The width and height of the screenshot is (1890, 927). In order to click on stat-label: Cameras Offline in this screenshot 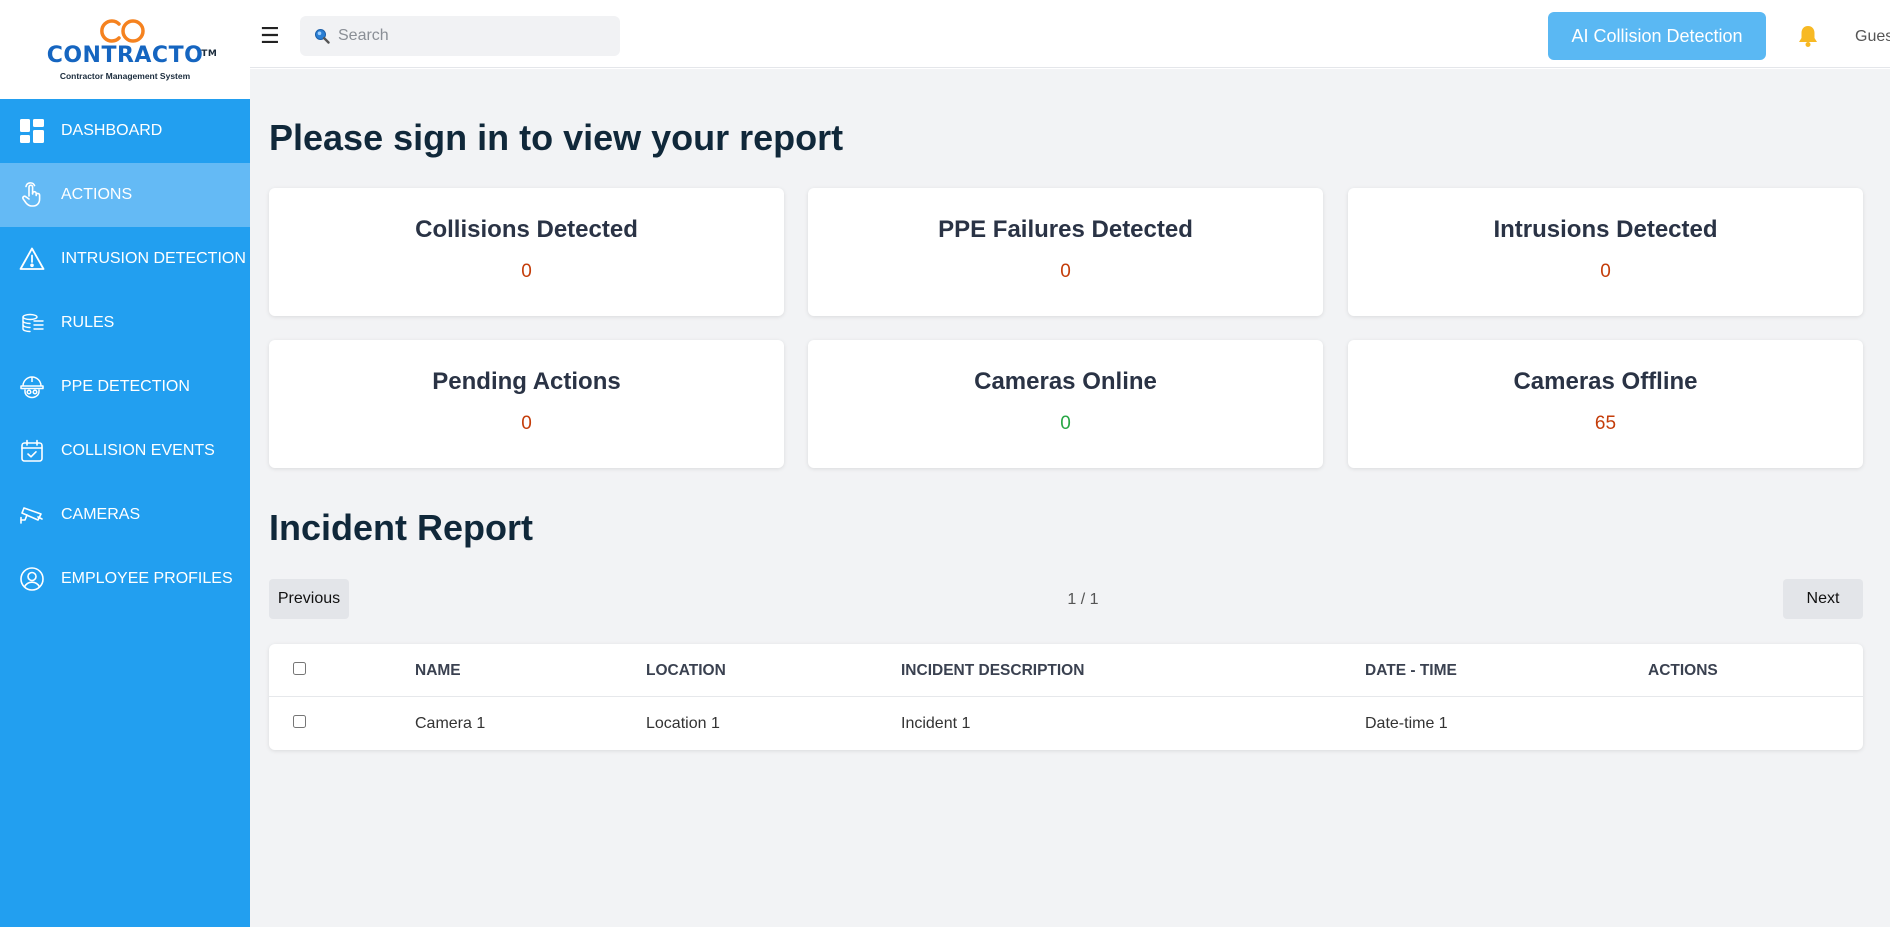, I will do `click(1605, 381)`.